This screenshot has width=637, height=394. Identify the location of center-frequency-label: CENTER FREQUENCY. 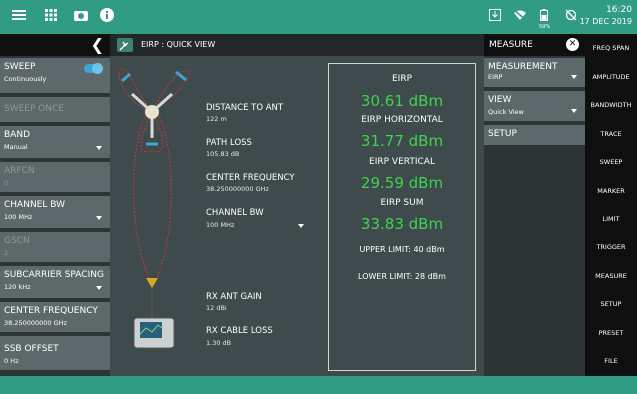
(51, 311).